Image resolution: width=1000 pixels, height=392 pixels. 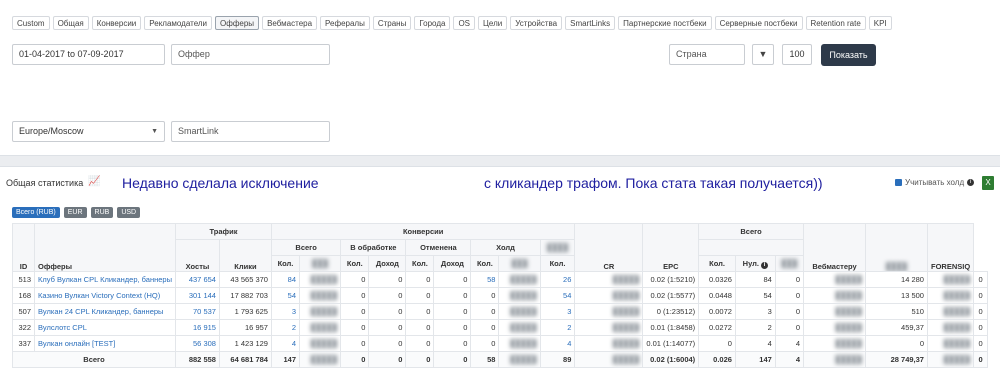 I want to click on currency-button: RUB, so click(x=102, y=212).